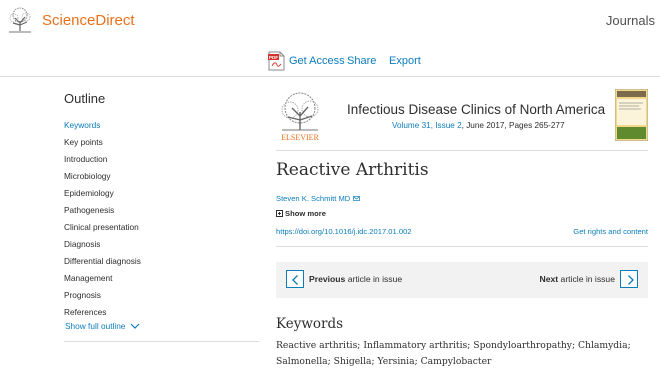 The width and height of the screenshot is (660, 376). What do you see at coordinates (357, 198) in the screenshot?
I see `email-icon` at bounding box center [357, 198].